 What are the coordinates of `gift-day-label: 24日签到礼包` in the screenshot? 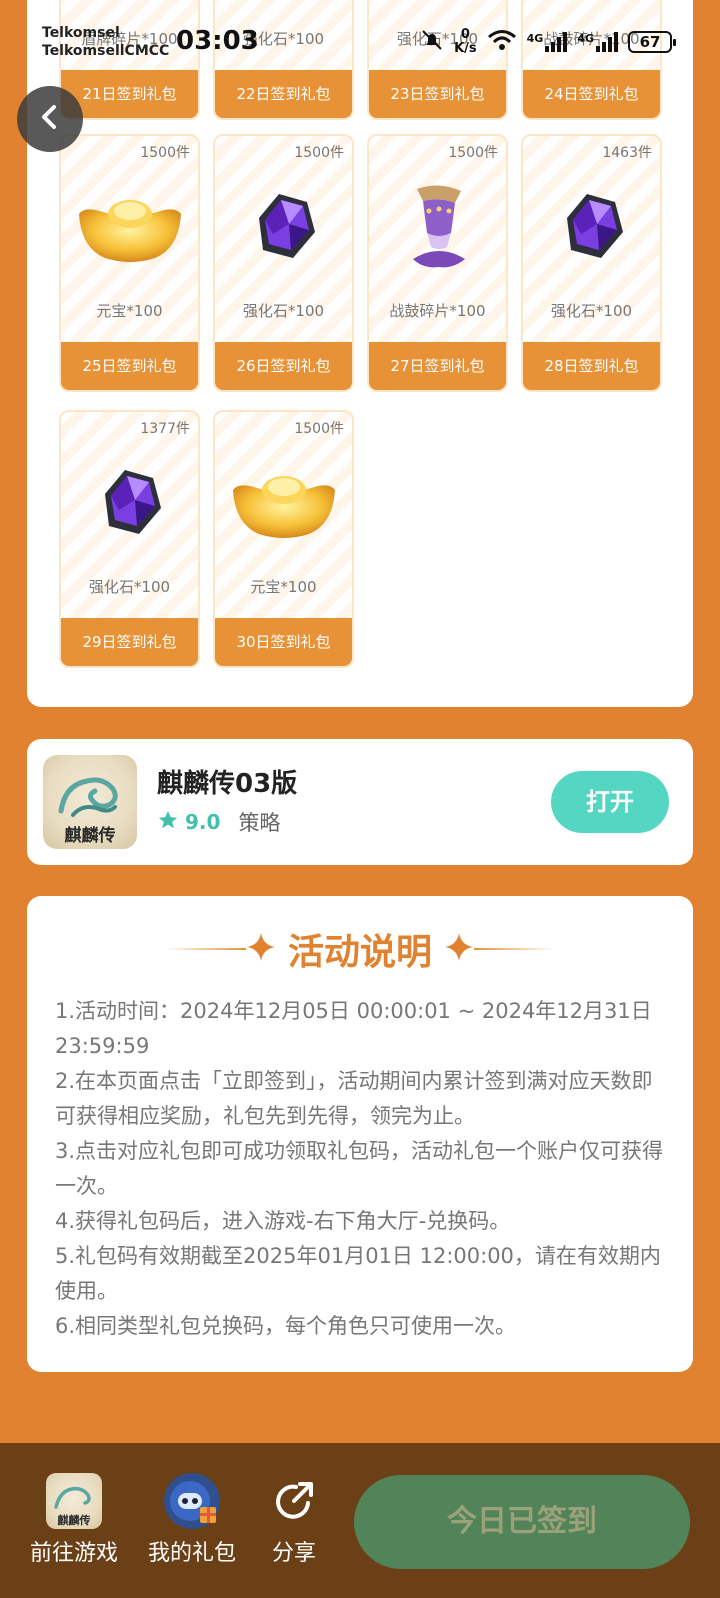 It's located at (591, 94).